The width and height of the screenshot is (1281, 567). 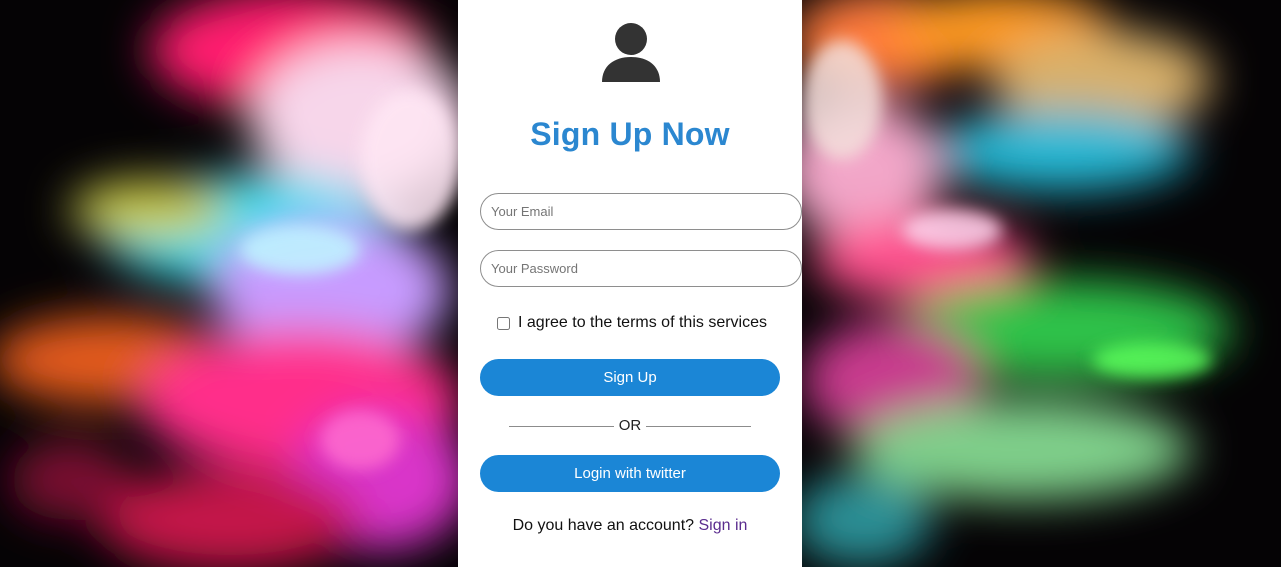 I want to click on password-field, so click(x=641, y=268).